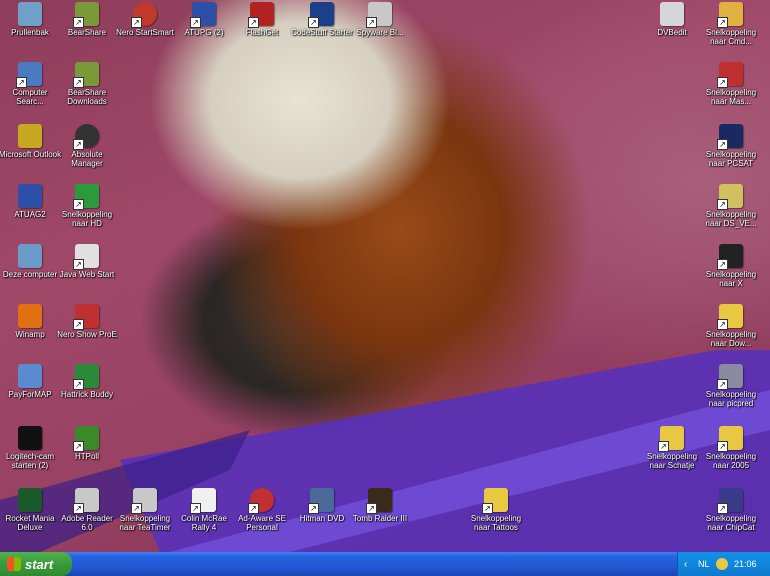 This screenshot has height=576, width=770. I want to click on desktop-icon-snel-hd: ↗ Snelkoppeling naar HD, so click(87, 206).